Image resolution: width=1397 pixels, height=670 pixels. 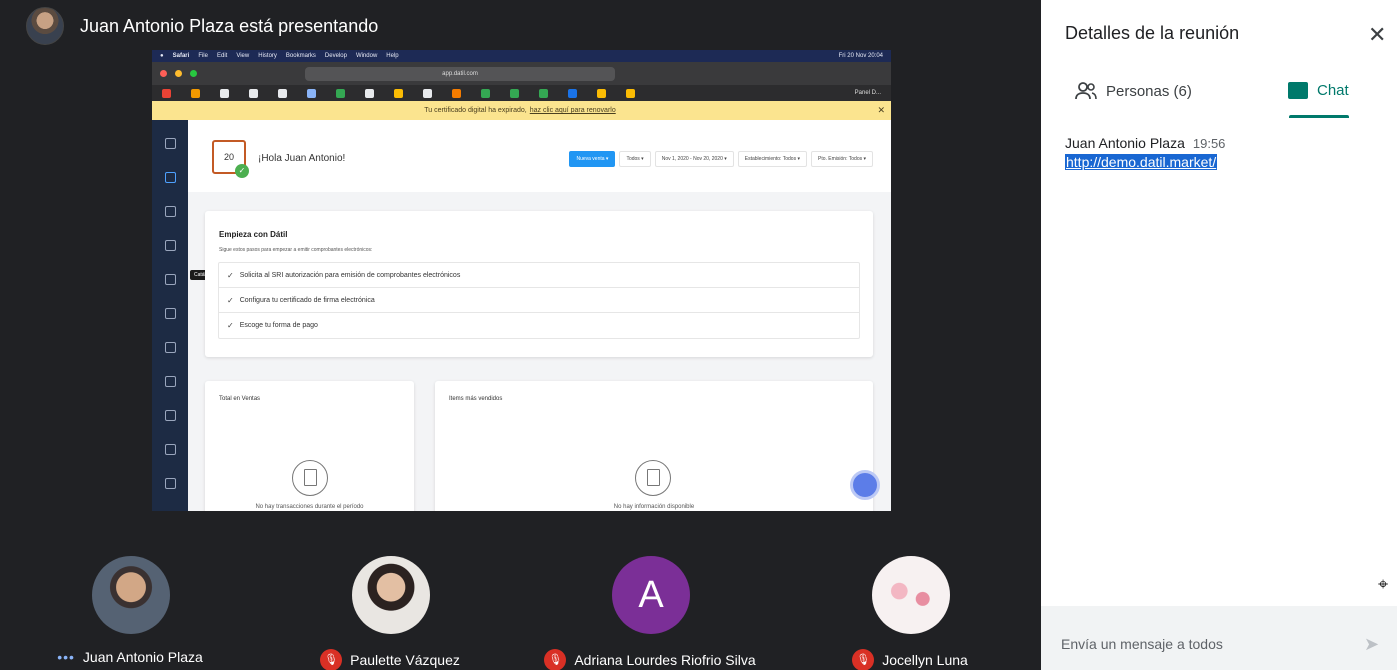 I want to click on items-card-title: Items más vendidos, so click(x=476, y=399).